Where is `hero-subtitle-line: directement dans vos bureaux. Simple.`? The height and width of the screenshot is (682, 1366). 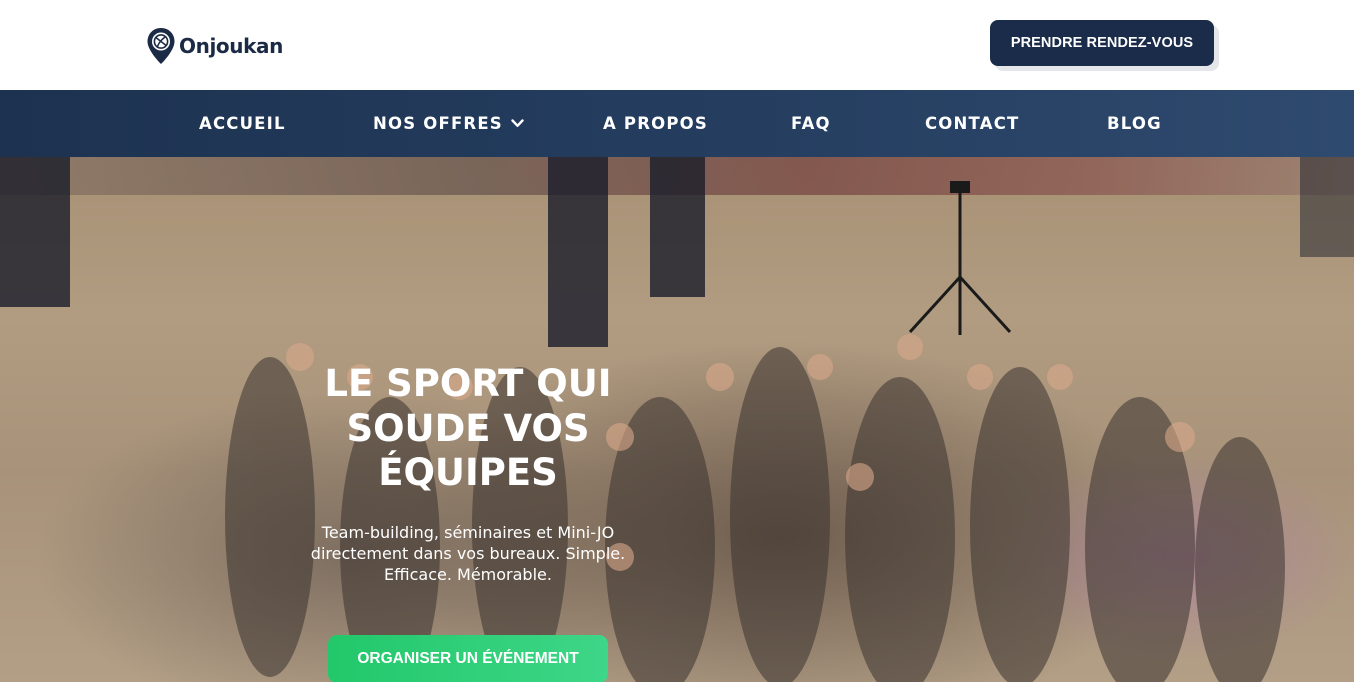 hero-subtitle-line: directement dans vos bureaux. Simple. is located at coordinates (468, 553).